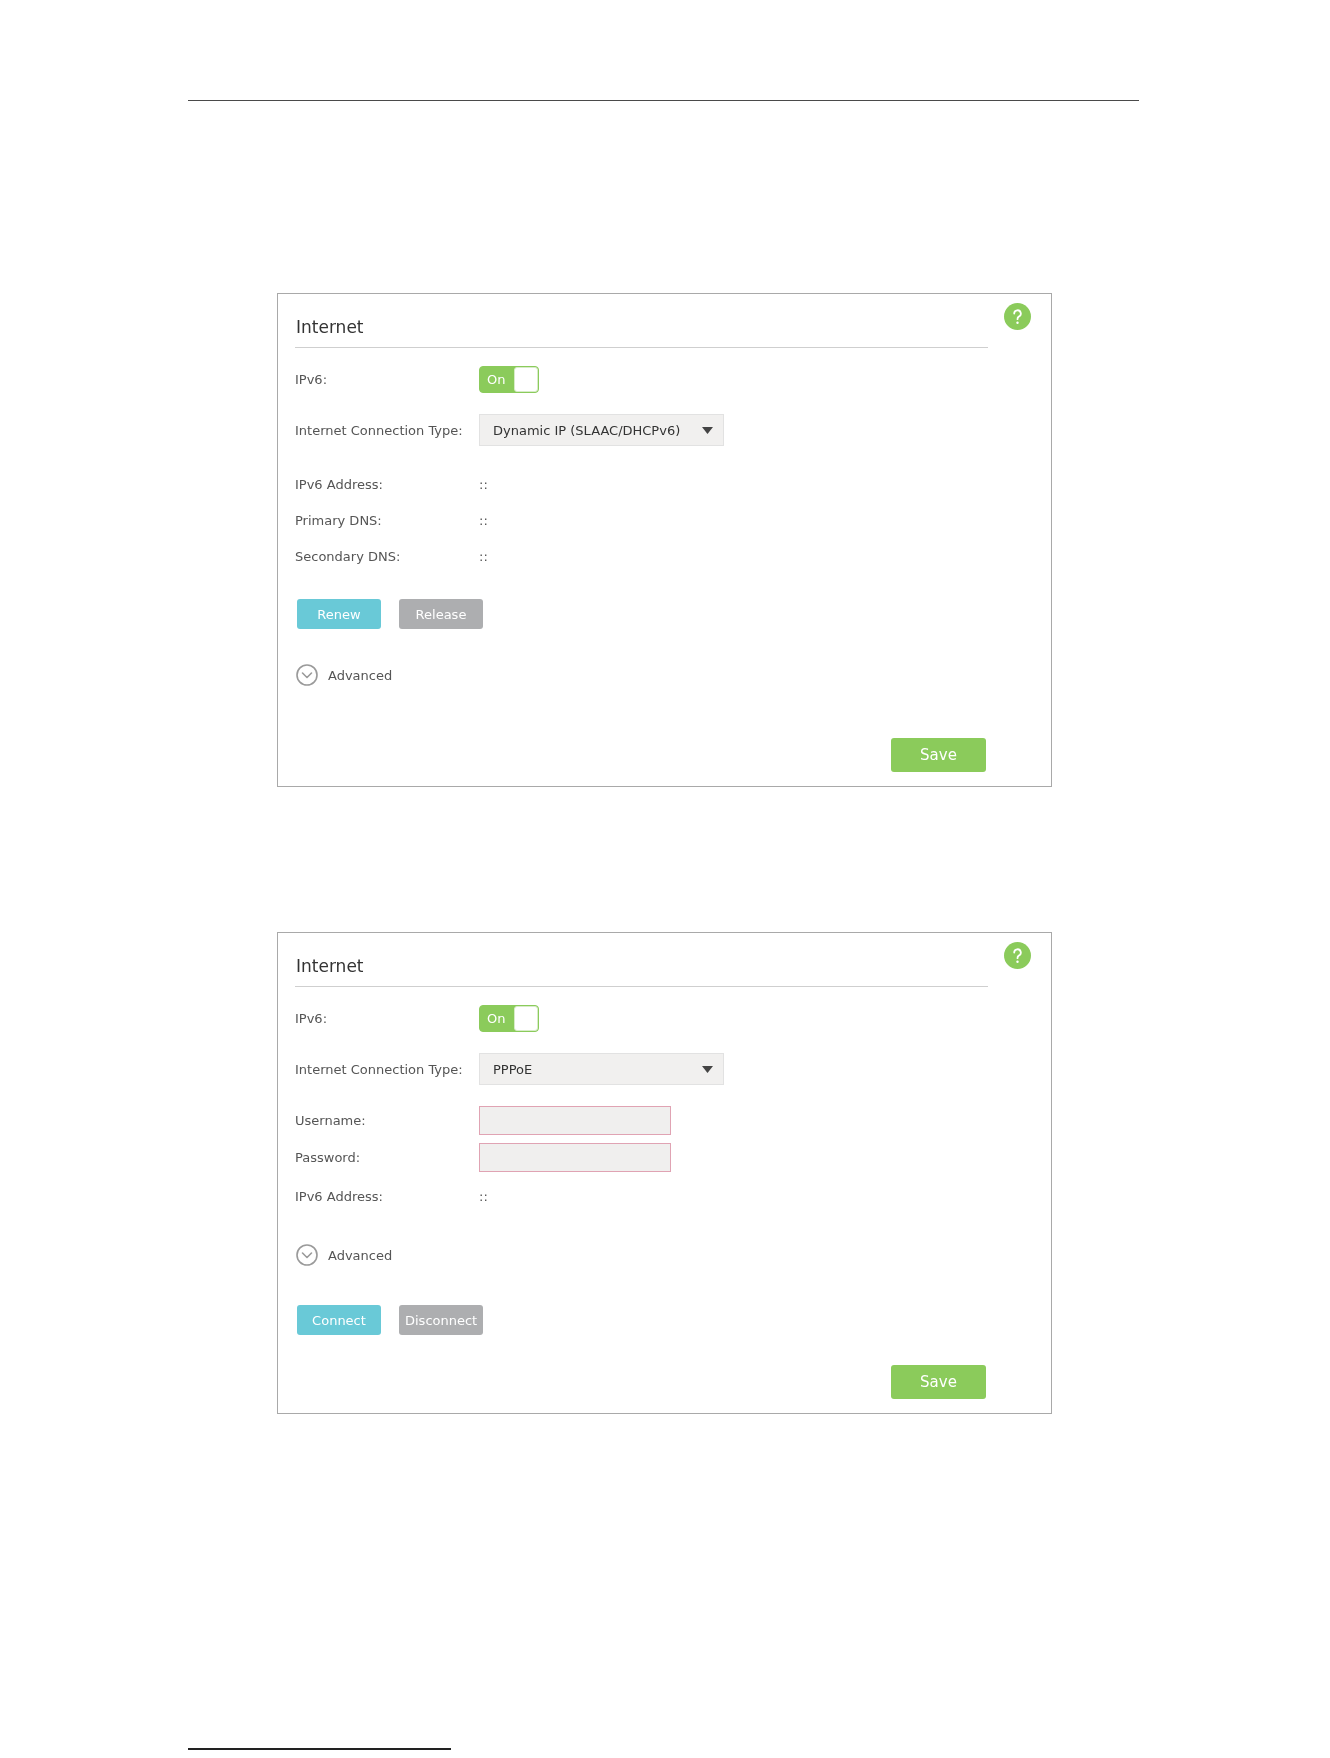 Image resolution: width=1330 pixels, height=1758 pixels. Describe the element at coordinates (339, 520) in the screenshot. I see `field-label: Primary DNS:` at that location.